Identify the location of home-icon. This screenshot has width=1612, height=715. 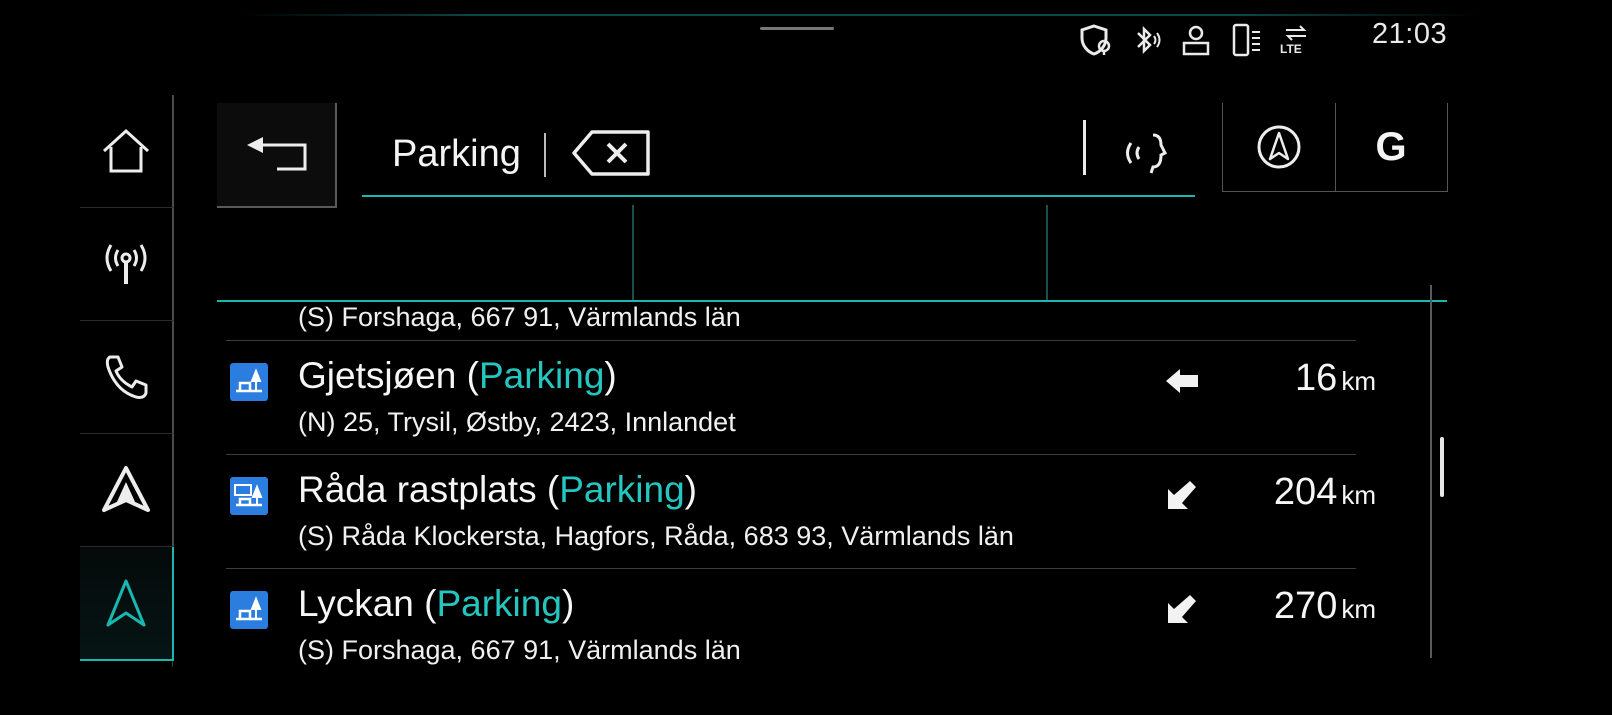
(126, 150).